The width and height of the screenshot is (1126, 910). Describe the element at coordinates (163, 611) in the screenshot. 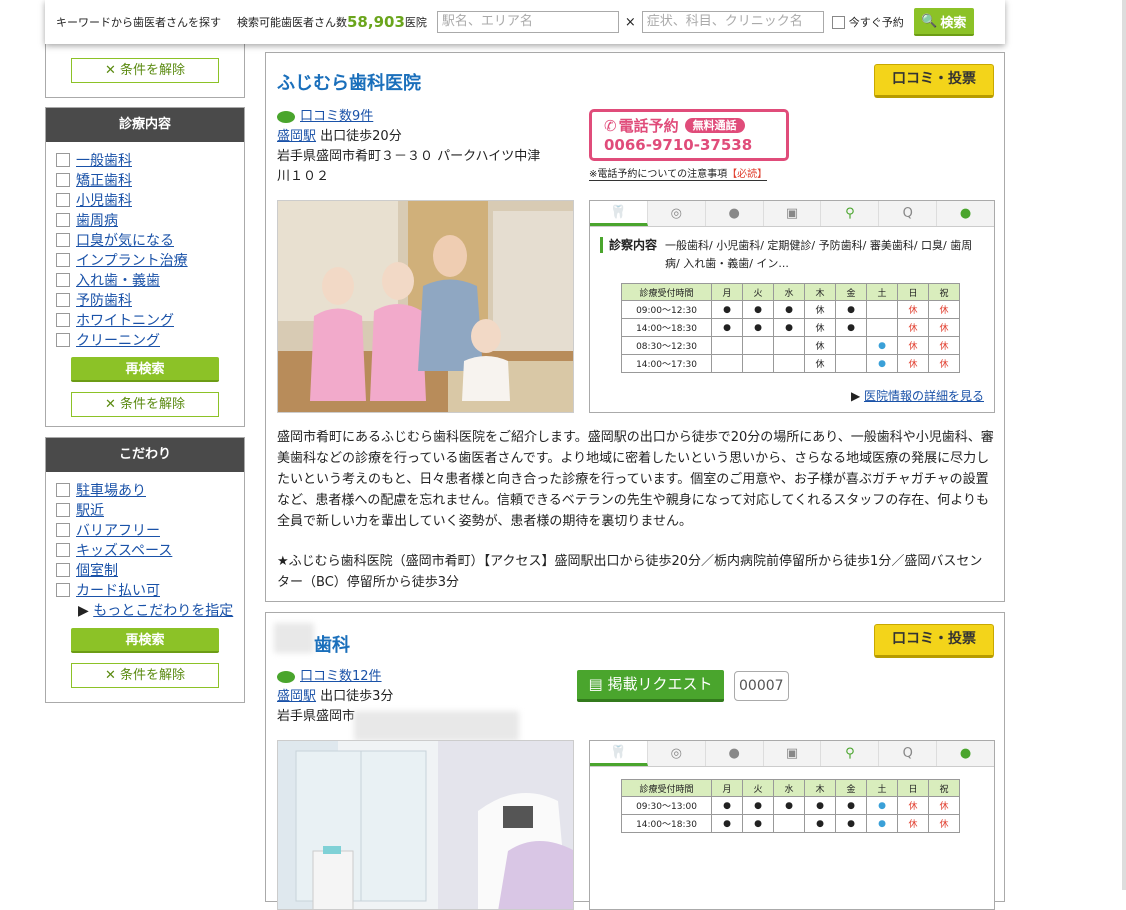

I see `more-kodawari-link: もっとこだわりを指定` at that location.